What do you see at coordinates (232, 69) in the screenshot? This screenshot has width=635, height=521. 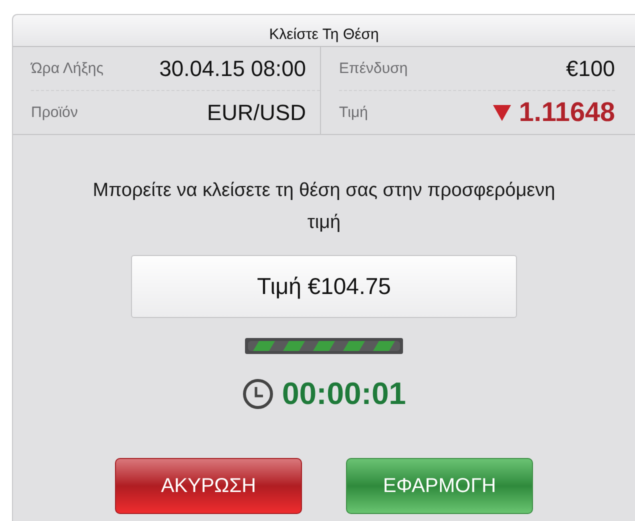 I see `detail-value: 30.04.15 08:00` at bounding box center [232, 69].